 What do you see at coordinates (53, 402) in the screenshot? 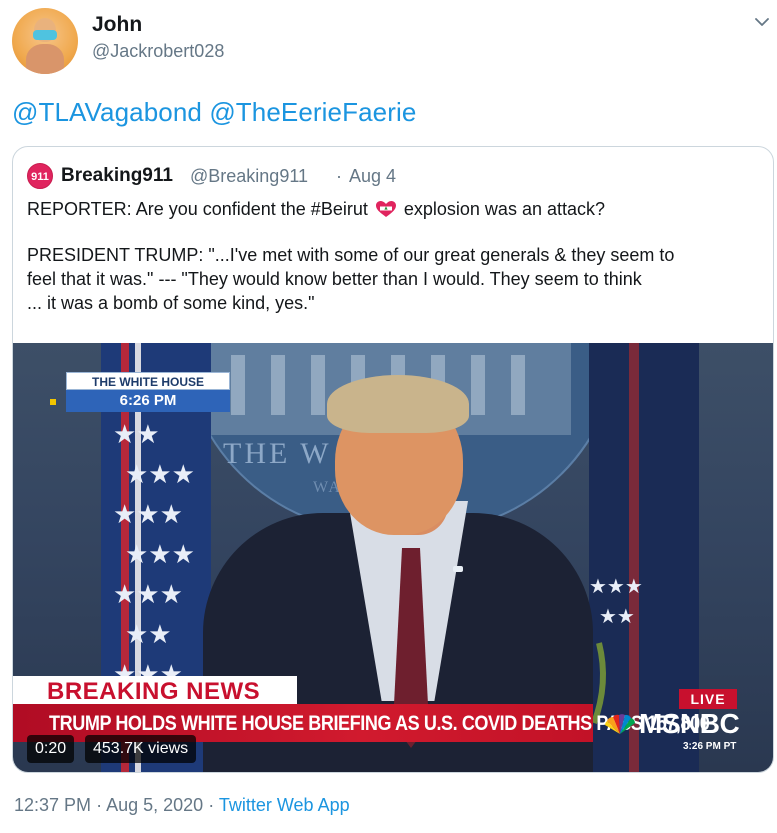
I see `location-marker` at bounding box center [53, 402].